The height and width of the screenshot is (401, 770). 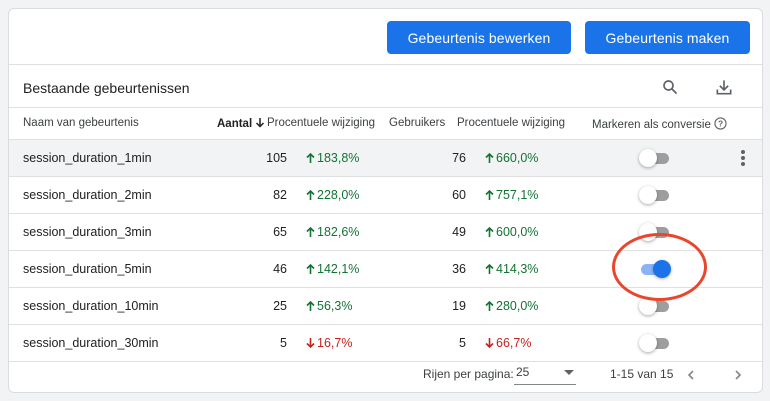 What do you see at coordinates (338, 158) in the screenshot?
I see `count-change-value: 183,8%` at bounding box center [338, 158].